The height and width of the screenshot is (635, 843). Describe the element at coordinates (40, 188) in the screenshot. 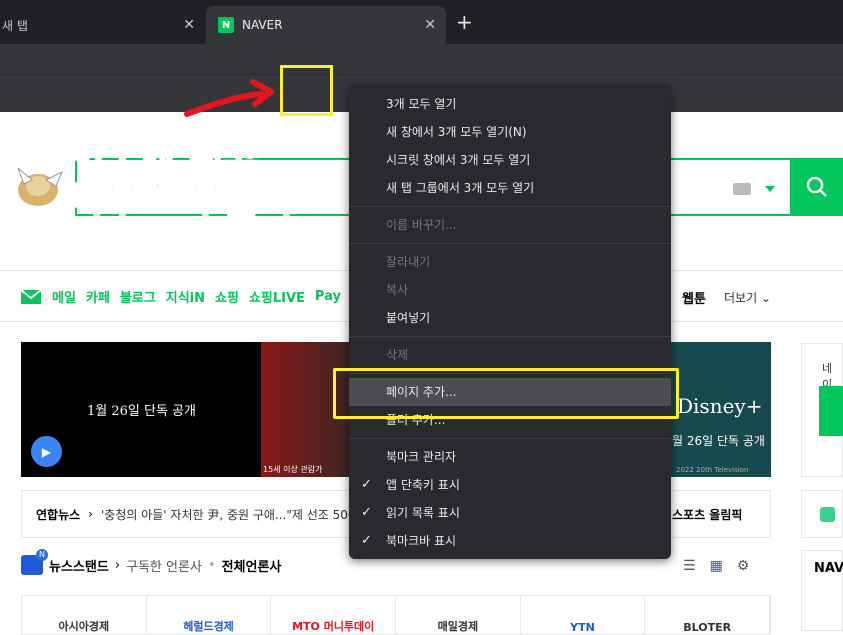

I see `naver-doodle-logo` at that location.